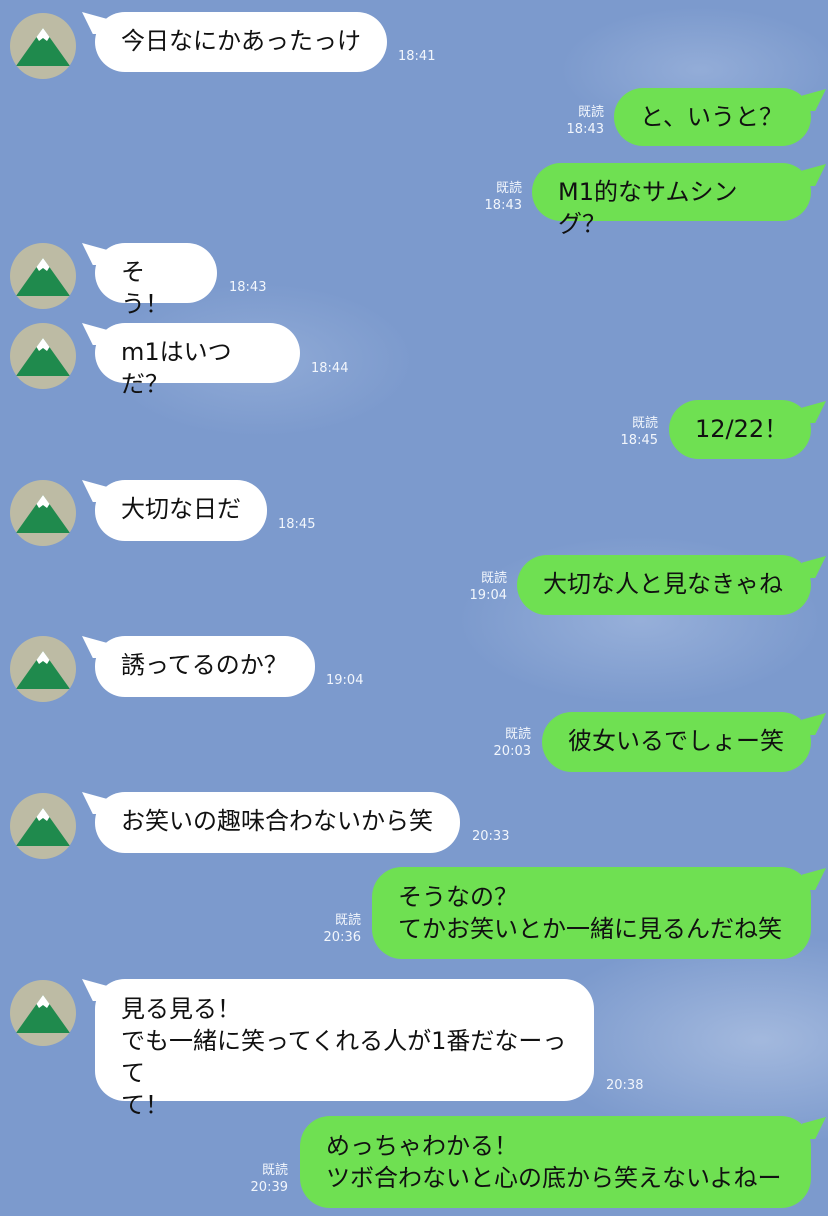  I want to click on message-time: 20:03, so click(512, 751).